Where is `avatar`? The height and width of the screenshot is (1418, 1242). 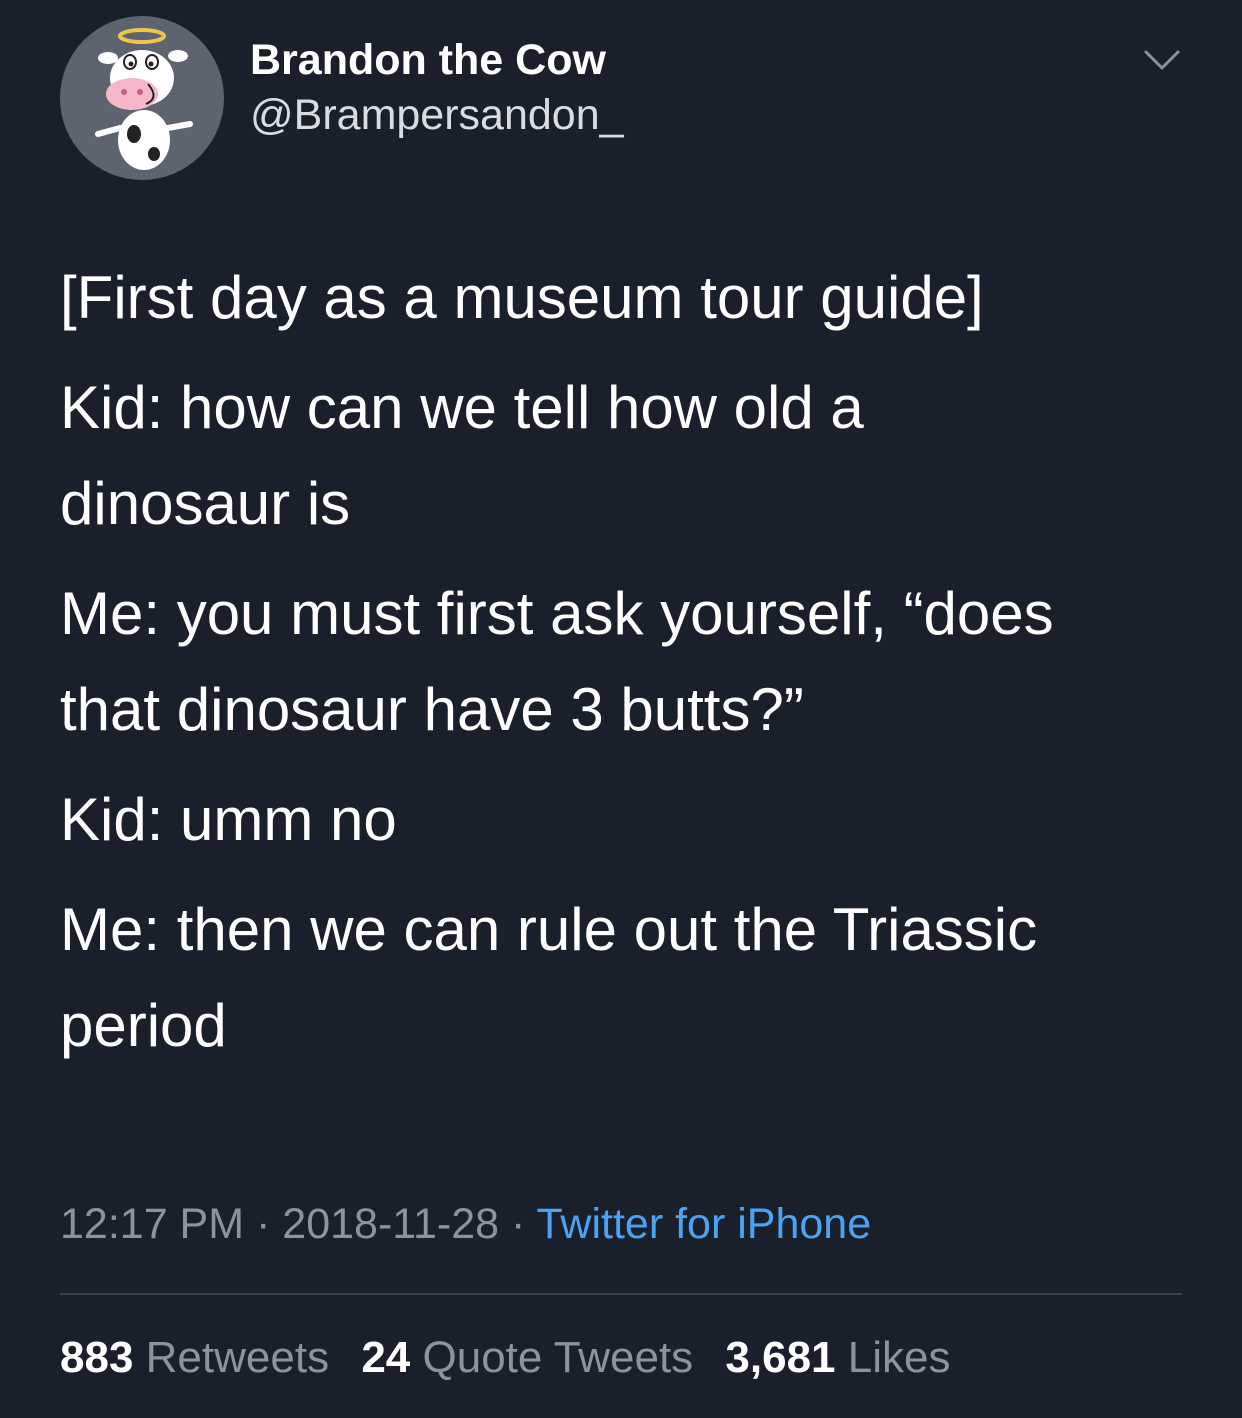
avatar is located at coordinates (142, 98).